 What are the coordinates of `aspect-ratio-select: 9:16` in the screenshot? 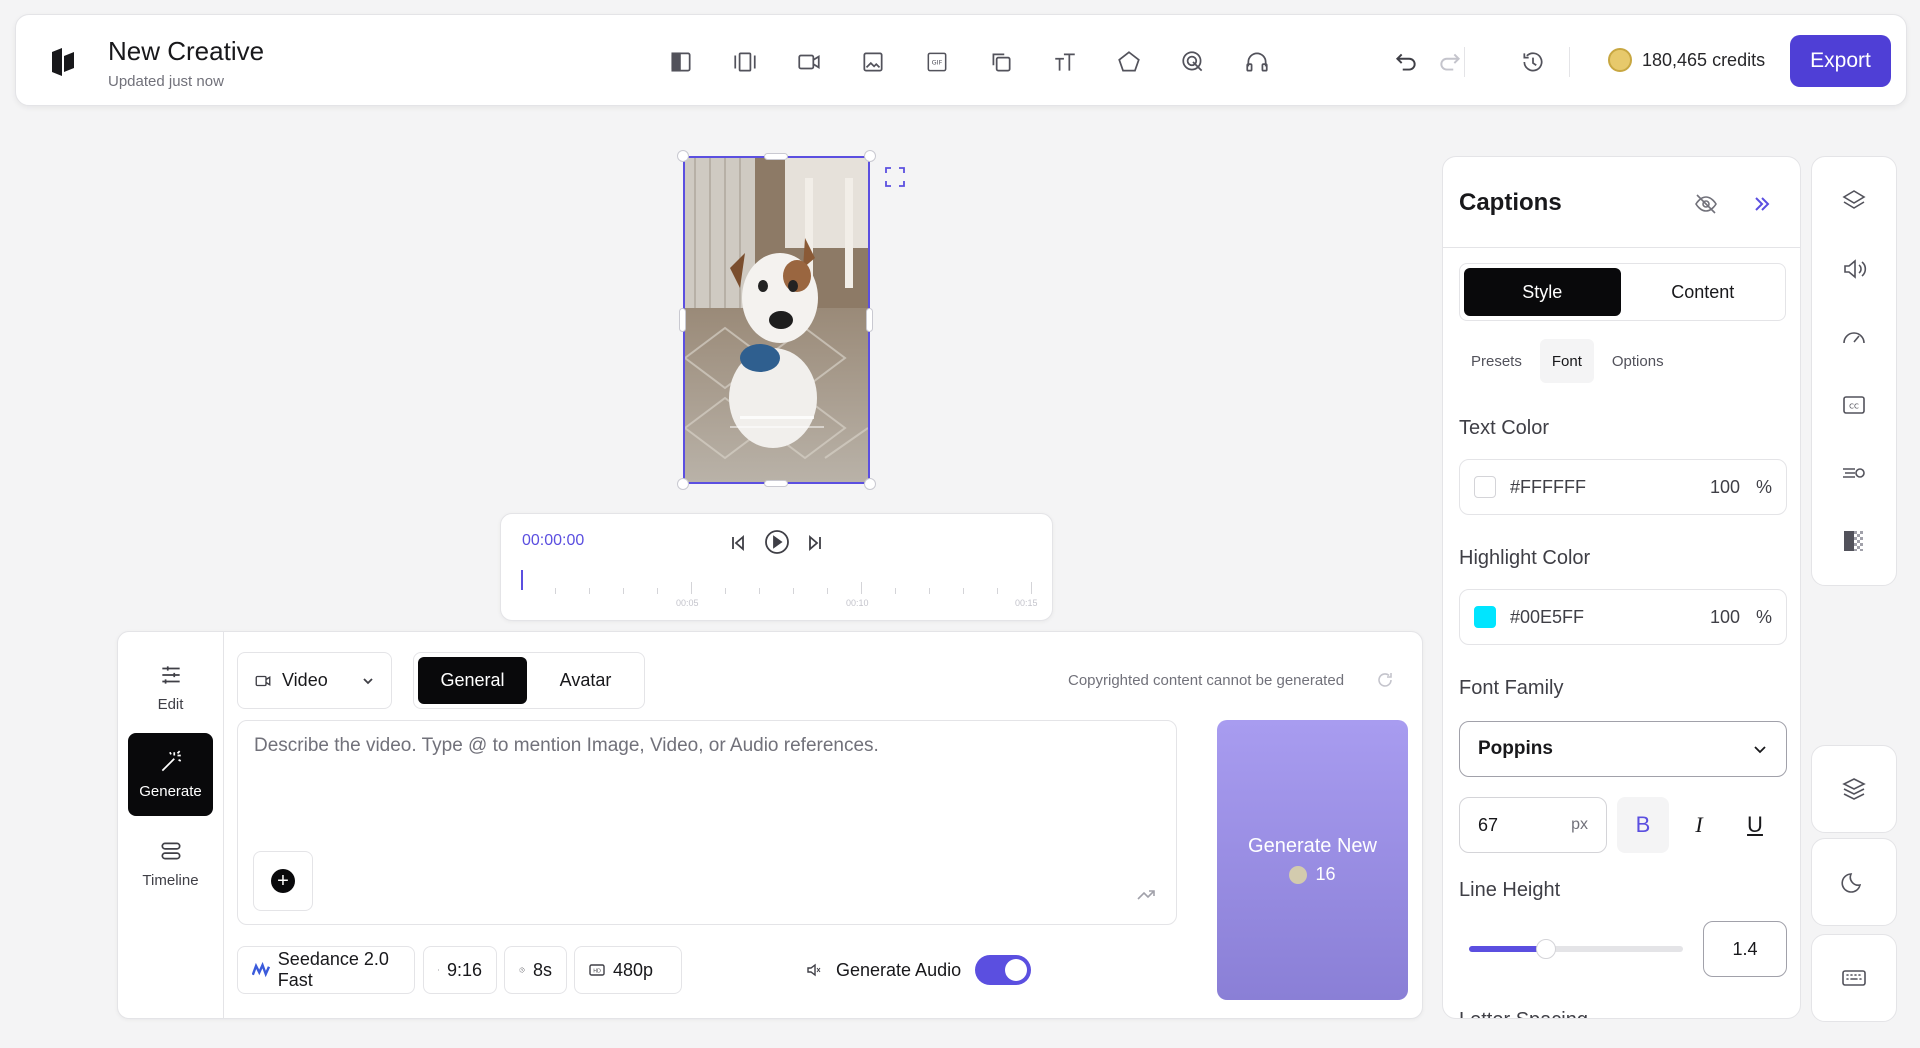 It's located at (460, 970).